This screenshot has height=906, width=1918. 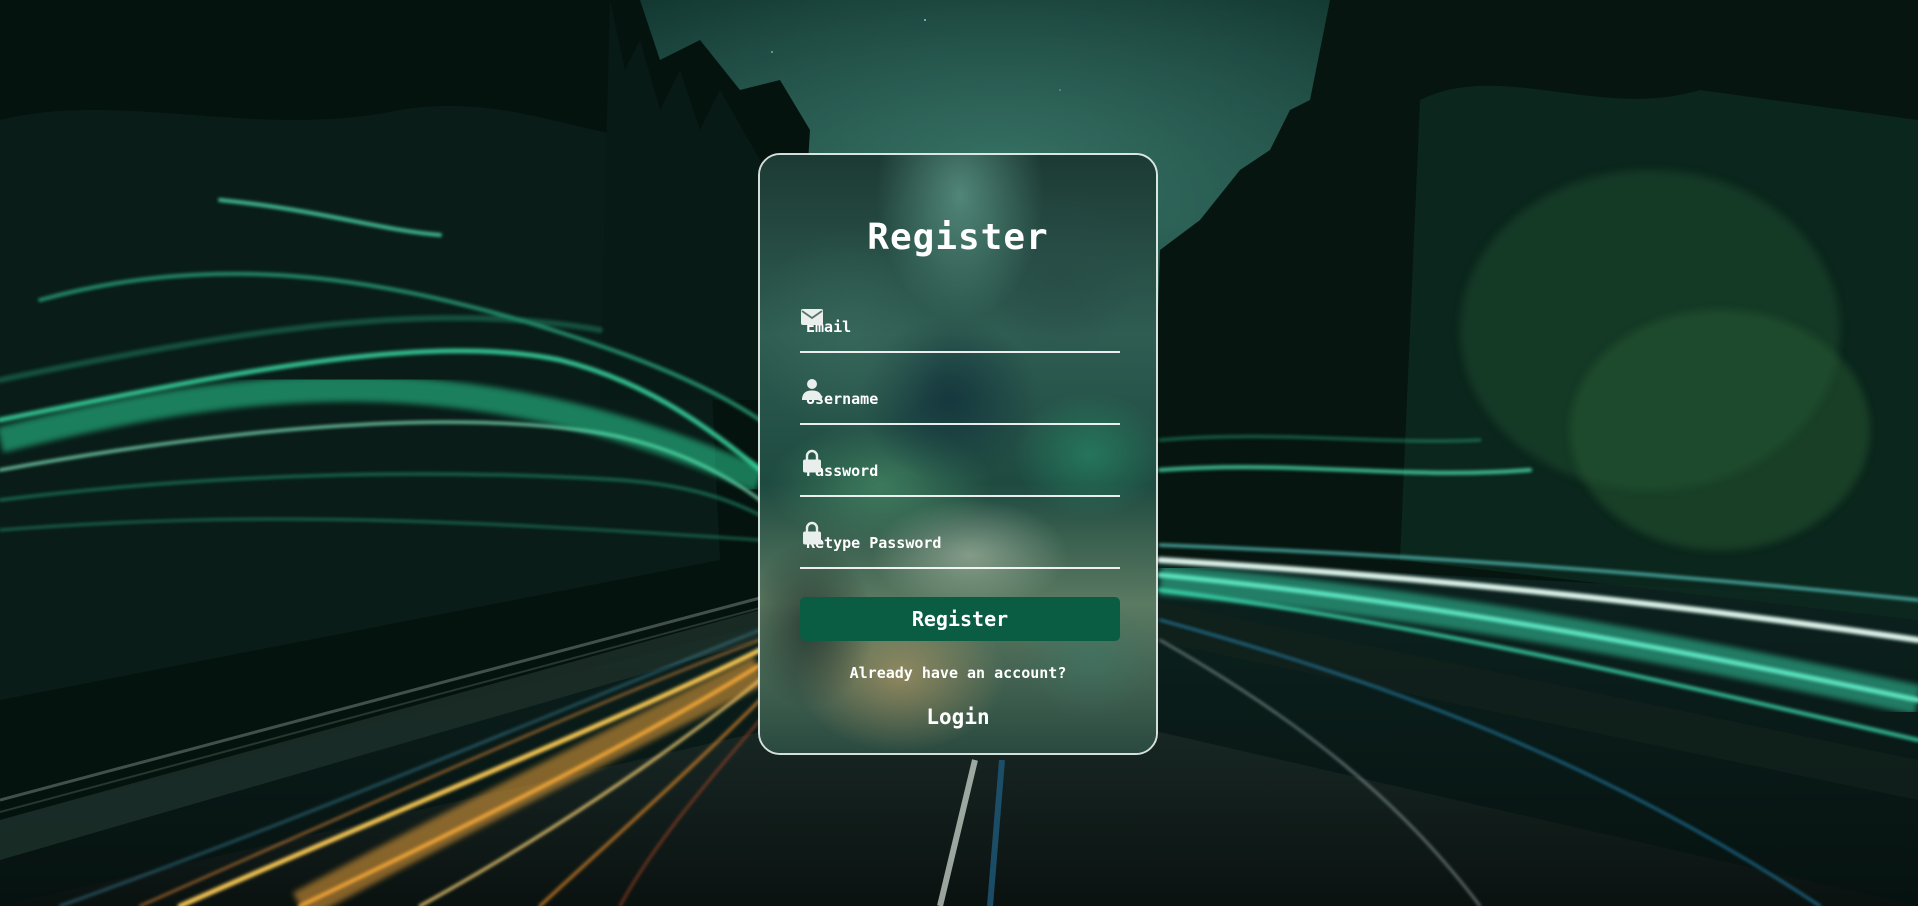 What do you see at coordinates (958, 673) in the screenshot?
I see `login-prompt: Already have an account?` at bounding box center [958, 673].